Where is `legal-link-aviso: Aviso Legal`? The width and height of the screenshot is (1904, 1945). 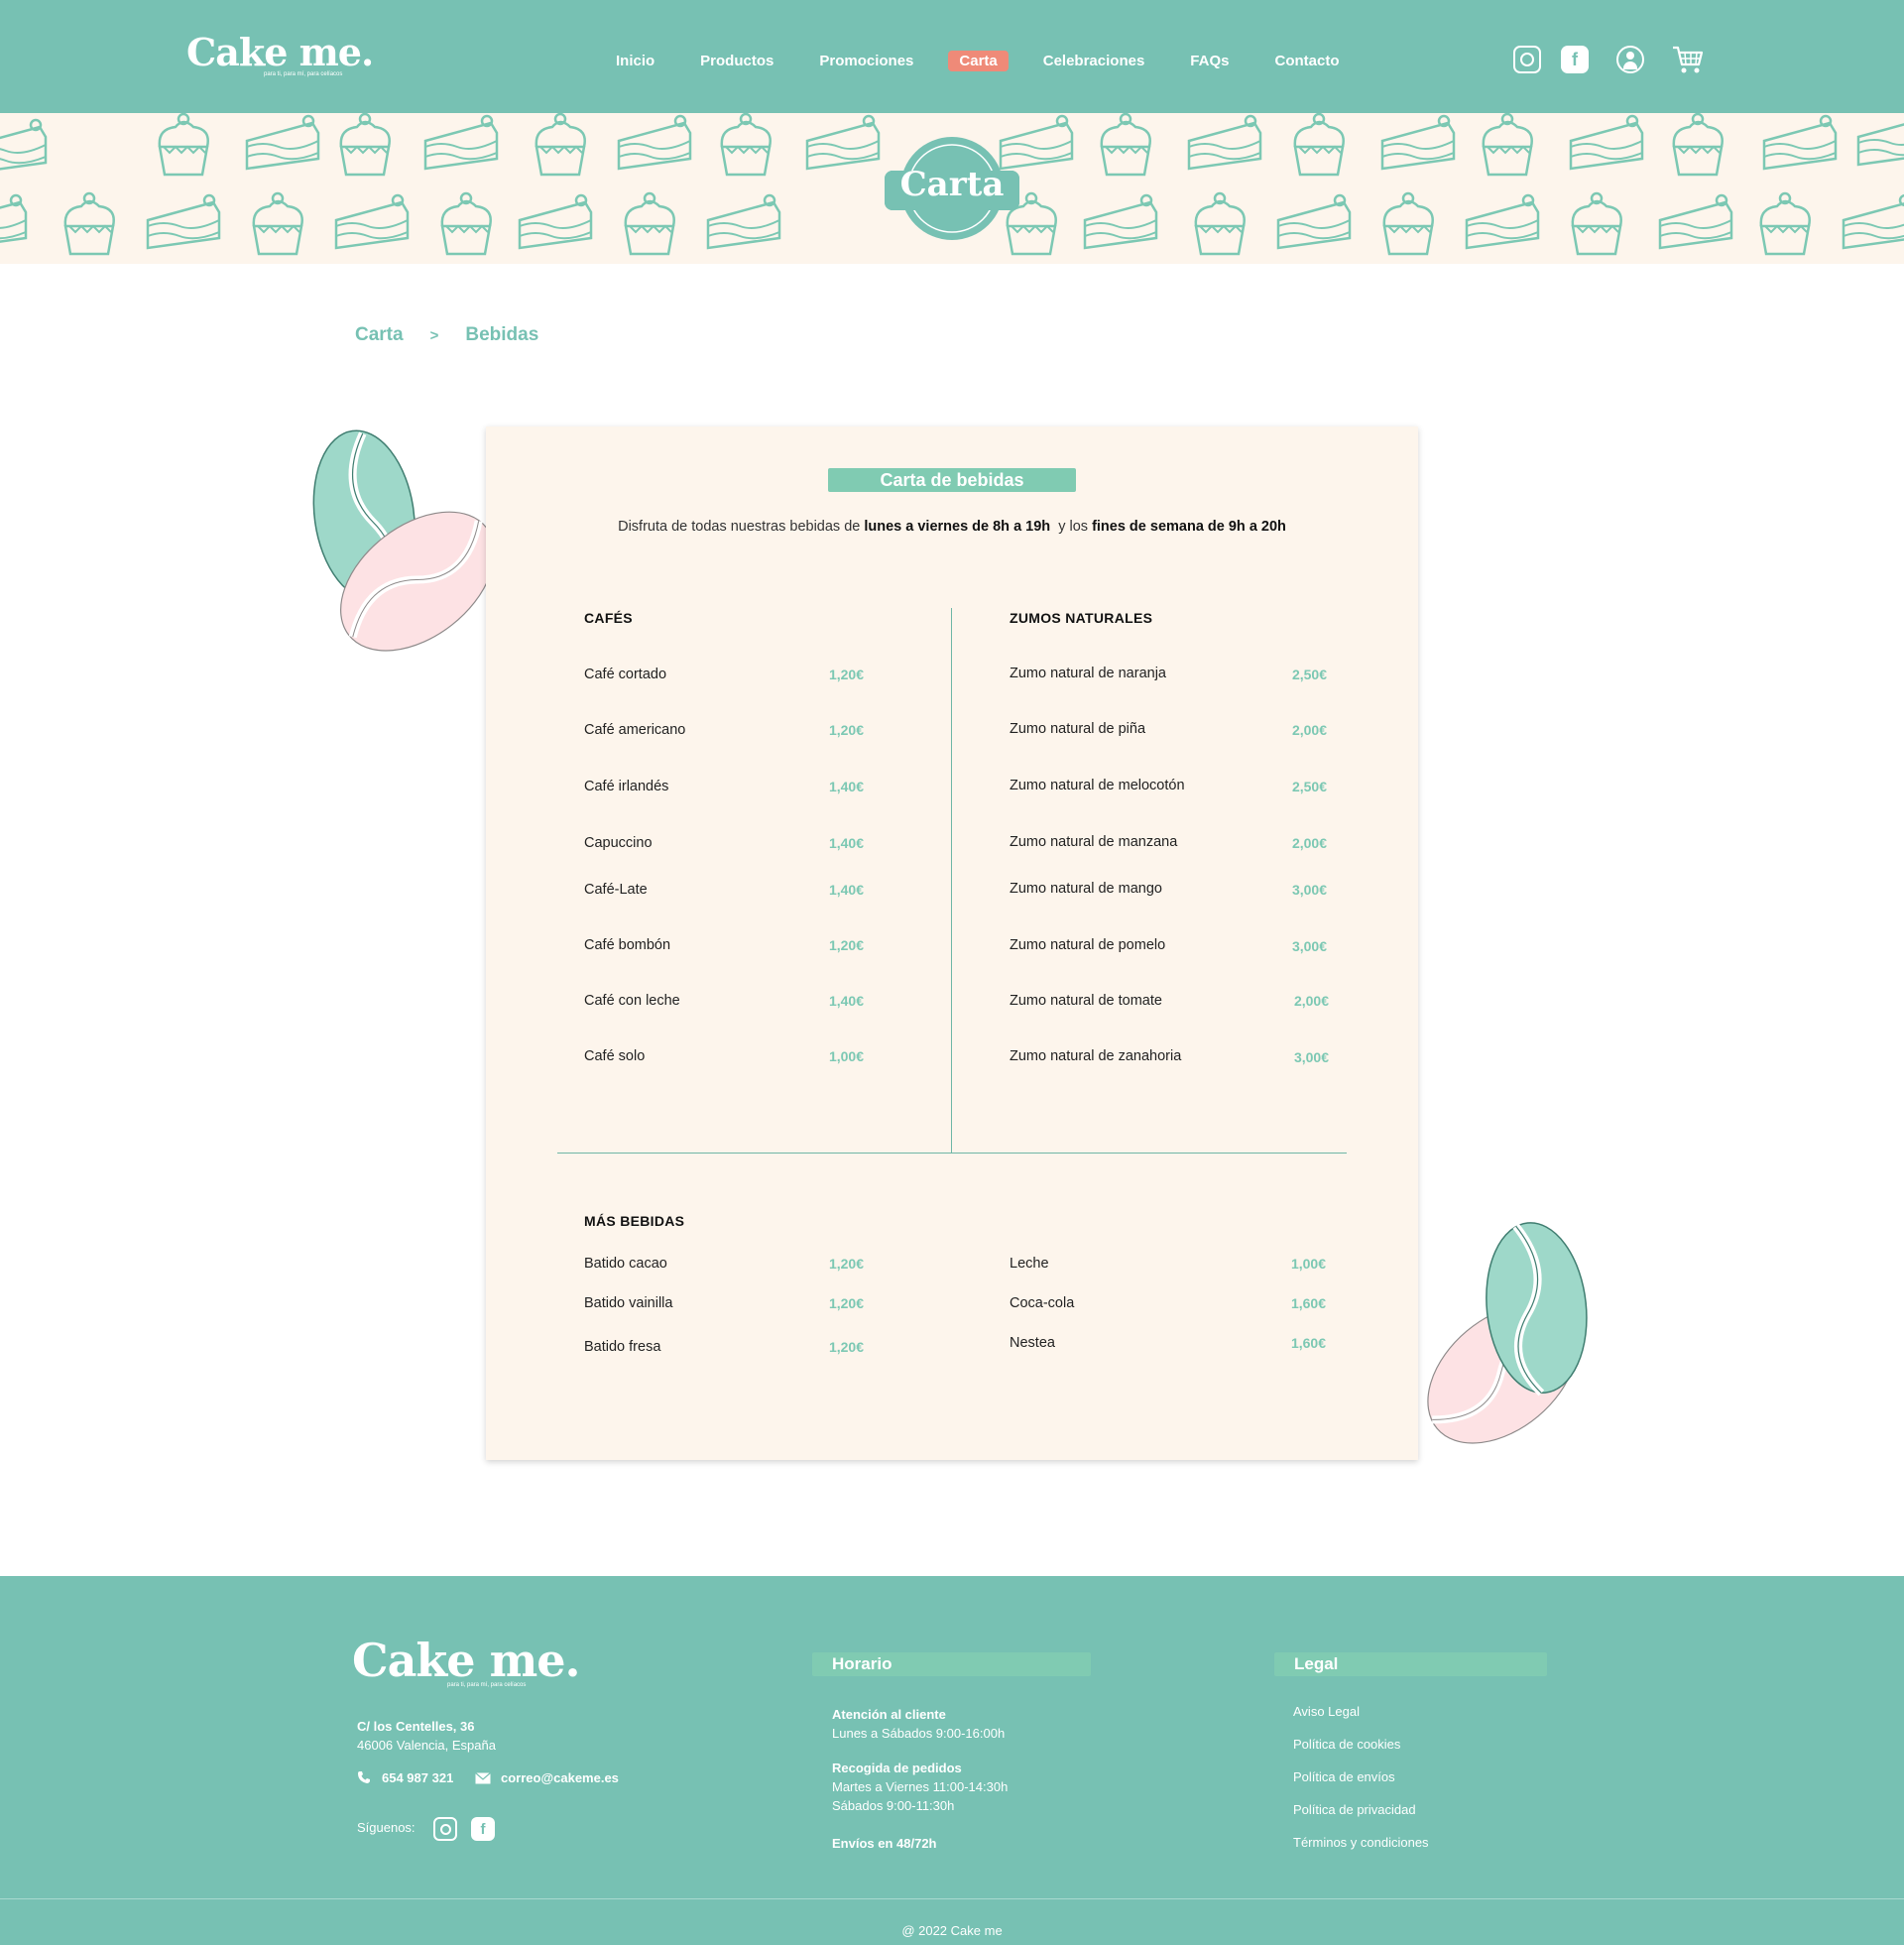
legal-link-aviso: Aviso Legal is located at coordinates (1326, 1711).